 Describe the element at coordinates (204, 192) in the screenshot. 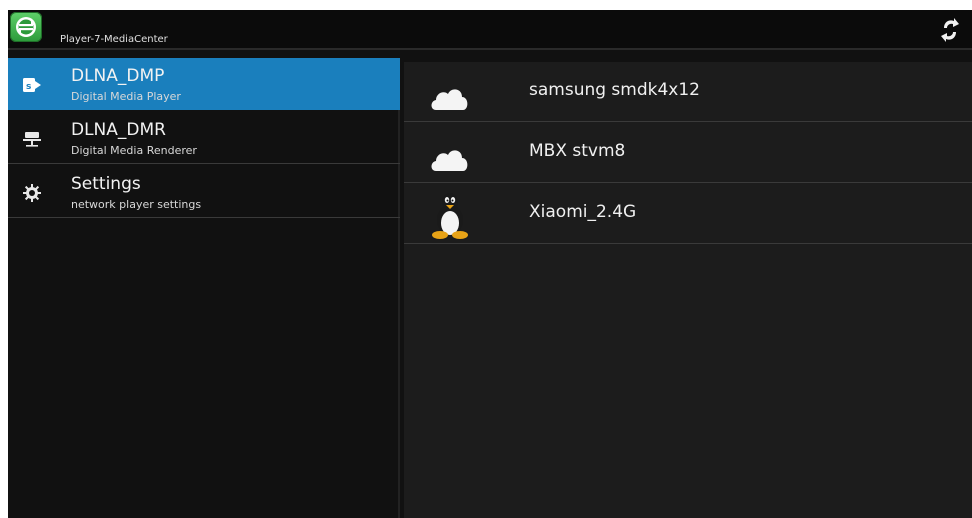

I see `menu-item-settings: Settings network player settings` at that location.